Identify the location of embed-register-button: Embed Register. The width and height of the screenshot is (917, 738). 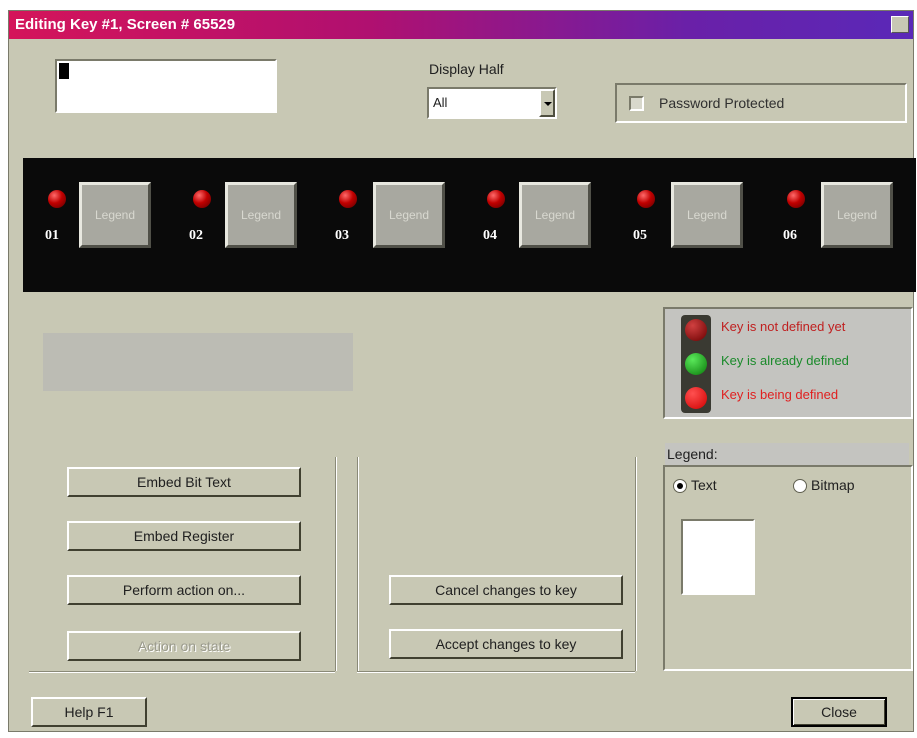
(184, 536).